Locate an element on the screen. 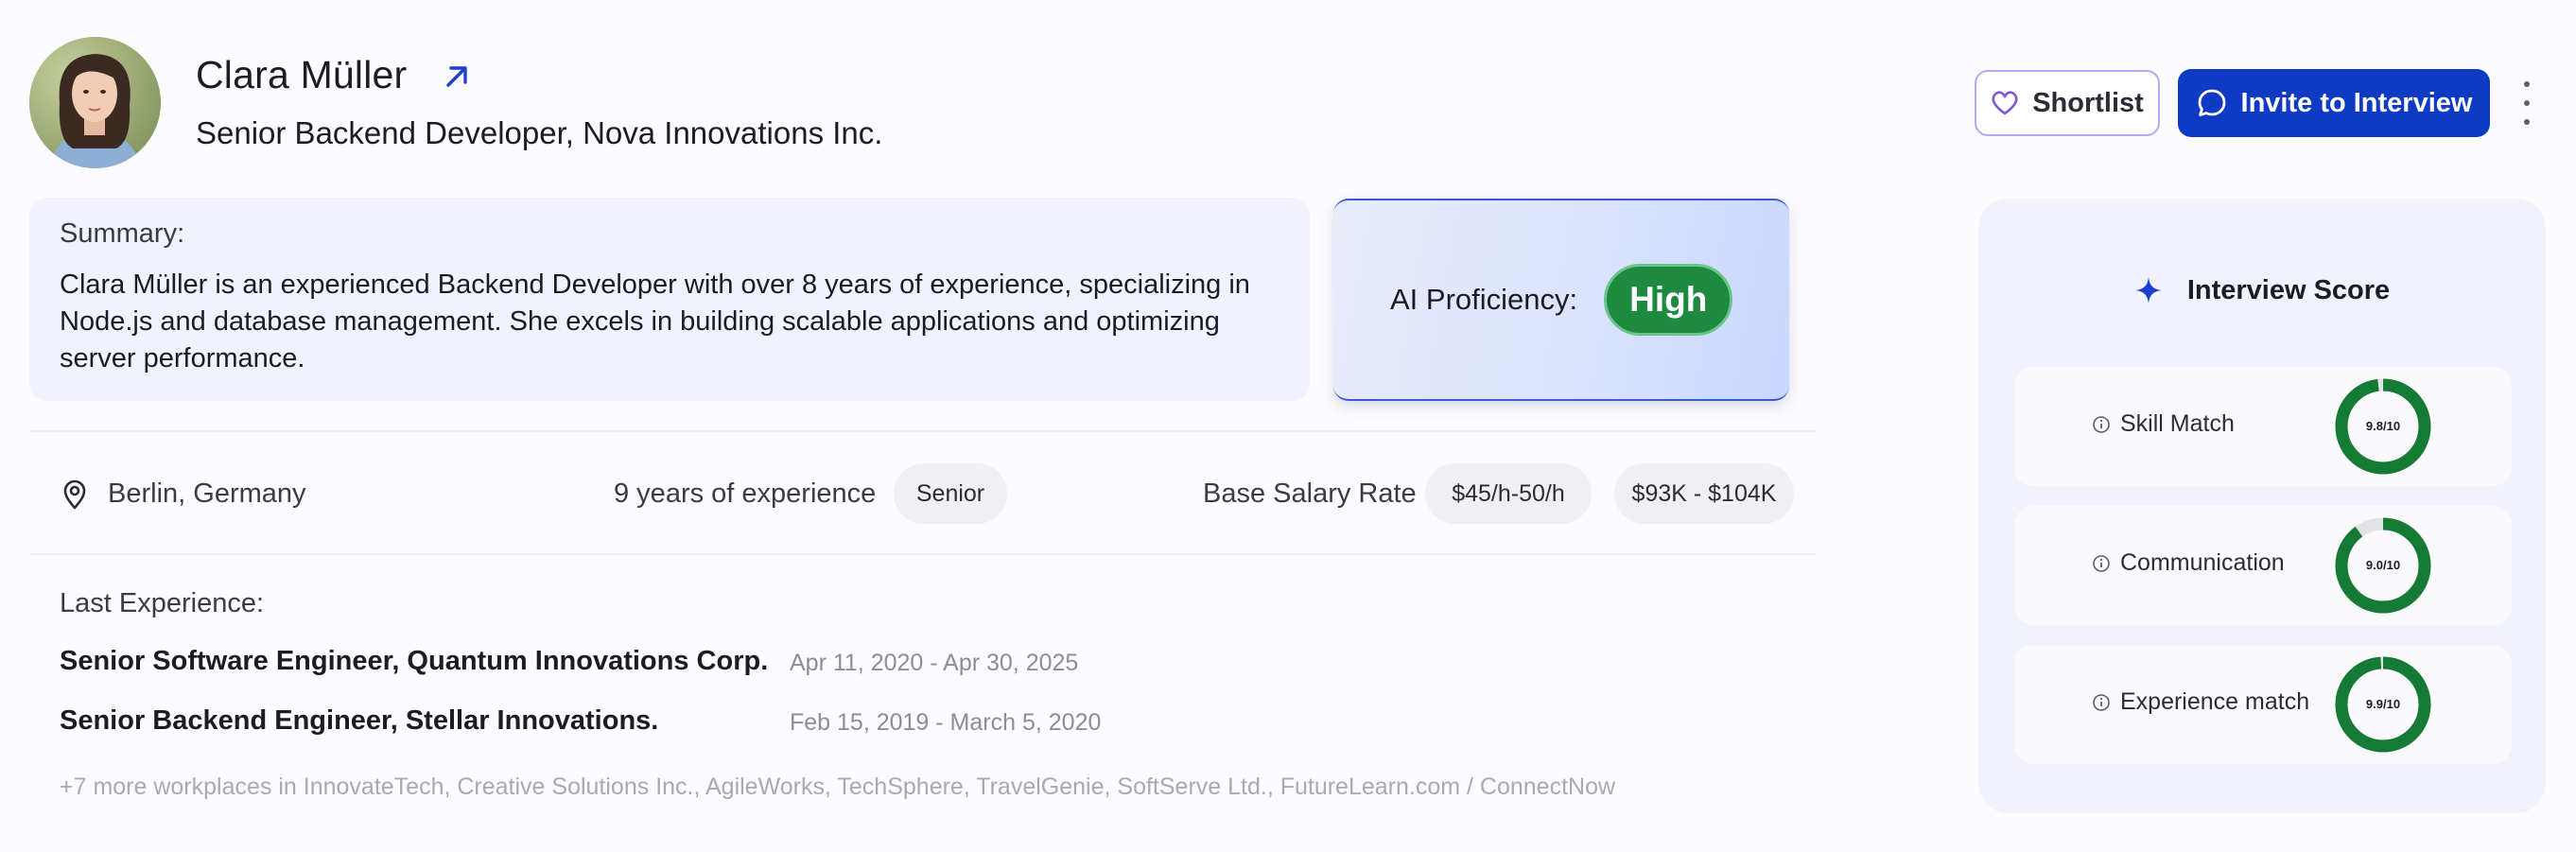  score-label: Skill Match is located at coordinates (2177, 424).